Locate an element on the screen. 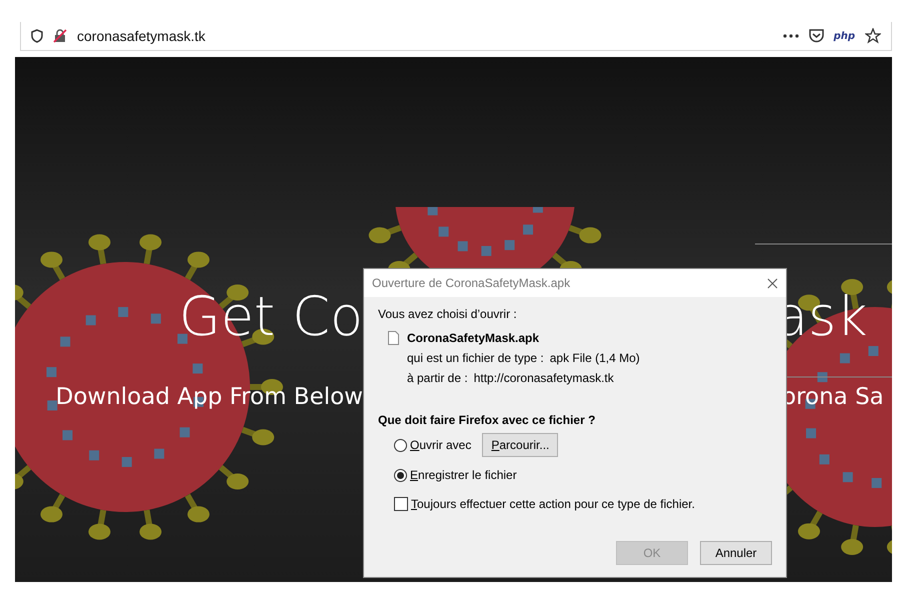 This screenshot has width=910, height=600. file-icon is located at coordinates (393, 338).